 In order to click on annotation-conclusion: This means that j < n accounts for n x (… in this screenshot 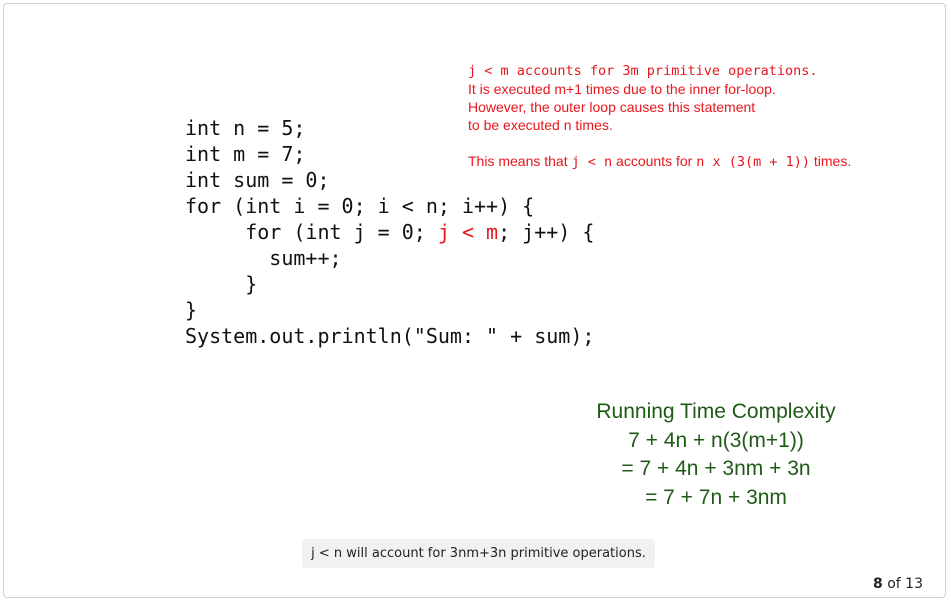, I will do `click(659, 161)`.